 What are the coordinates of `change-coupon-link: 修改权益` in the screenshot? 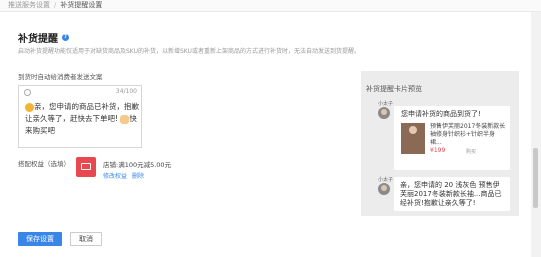 It's located at (115, 175).